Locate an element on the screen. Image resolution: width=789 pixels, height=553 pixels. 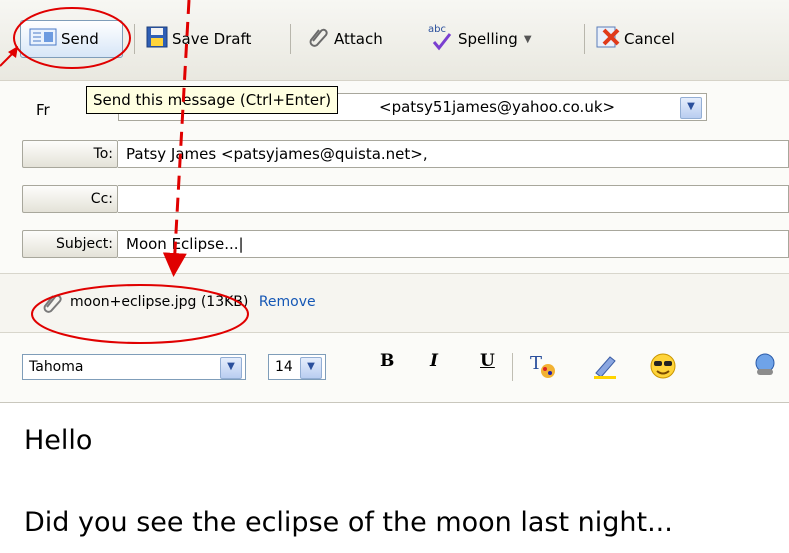
cc-row: Cc: is located at coordinates (394, 199).